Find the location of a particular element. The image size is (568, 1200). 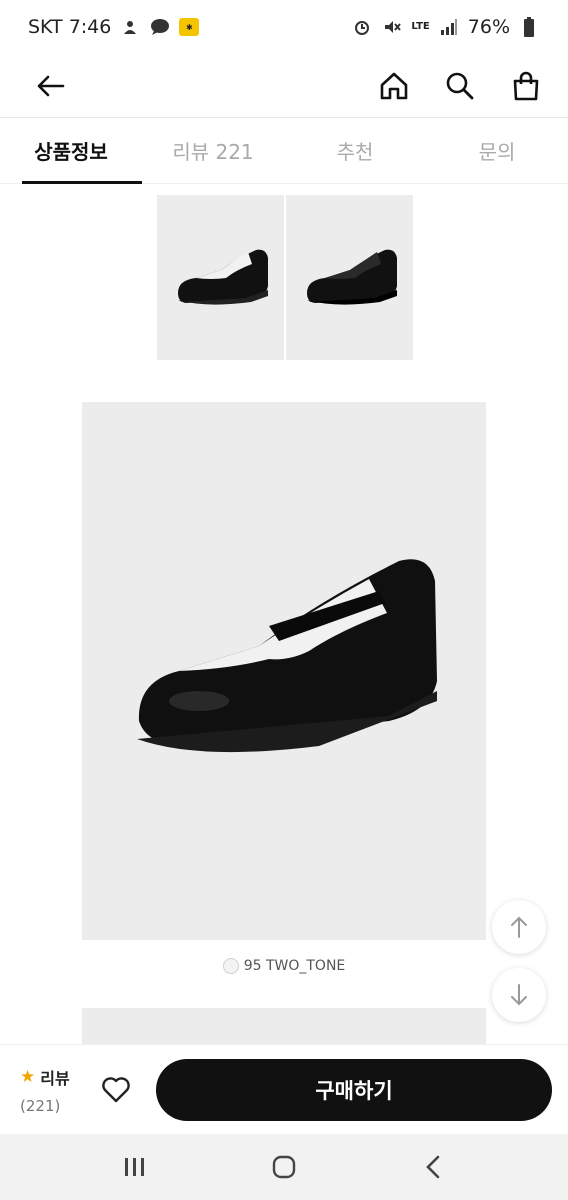

cart-button is located at coordinates (526, 86).